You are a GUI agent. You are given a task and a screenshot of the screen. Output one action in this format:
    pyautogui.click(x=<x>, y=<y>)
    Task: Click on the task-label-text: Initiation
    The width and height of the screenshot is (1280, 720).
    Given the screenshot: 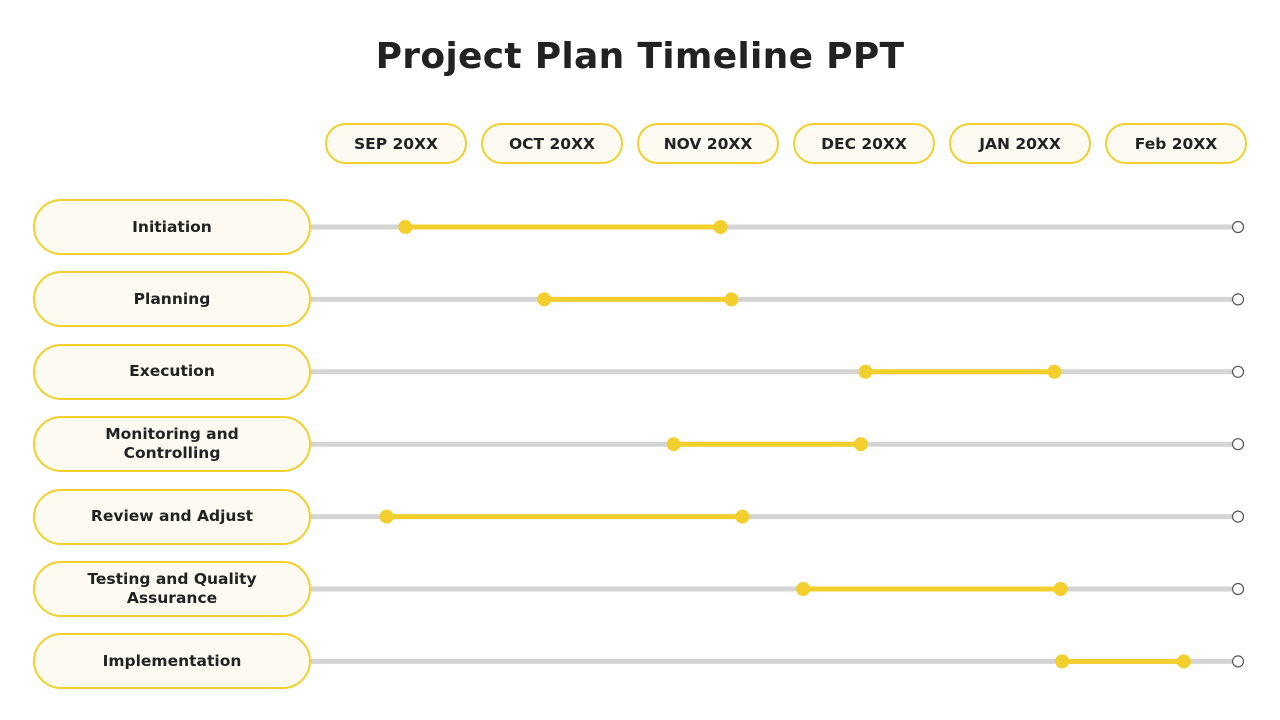 What is the action you would take?
    pyautogui.click(x=172, y=226)
    